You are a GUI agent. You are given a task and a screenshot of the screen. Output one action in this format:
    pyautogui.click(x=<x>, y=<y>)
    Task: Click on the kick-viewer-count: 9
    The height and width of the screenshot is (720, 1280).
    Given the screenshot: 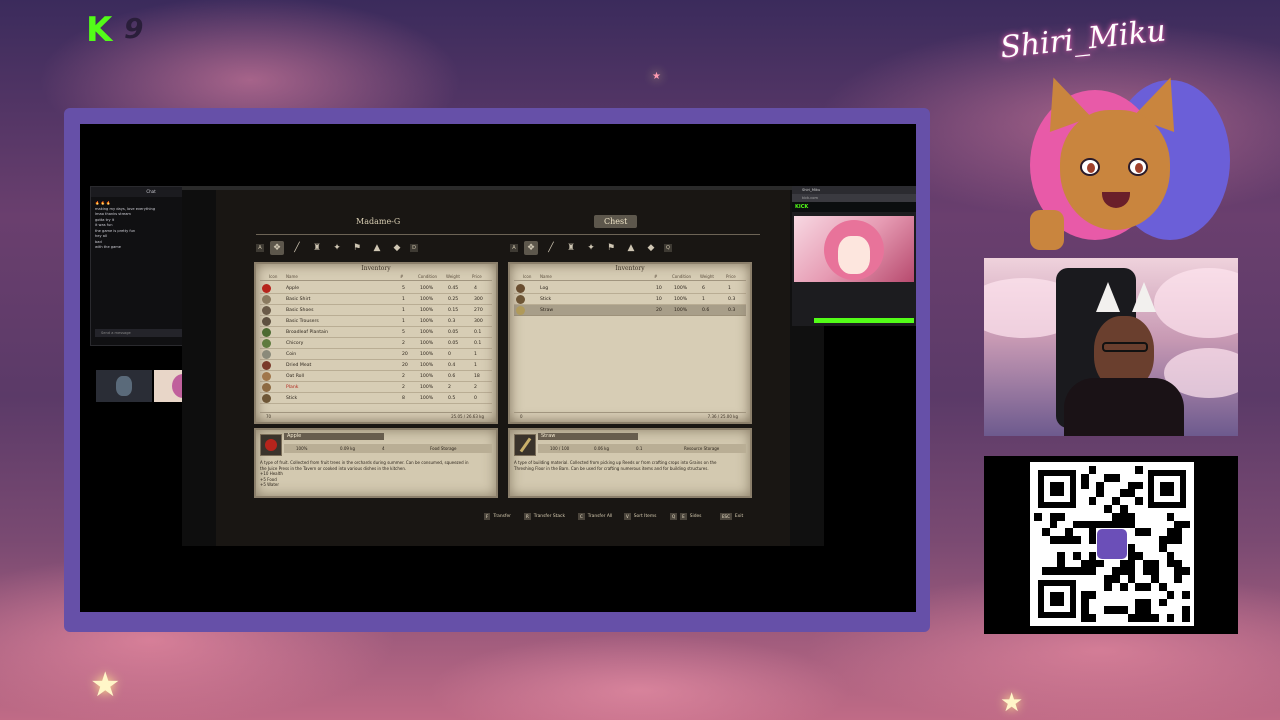 What is the action you would take?
    pyautogui.click(x=134, y=28)
    